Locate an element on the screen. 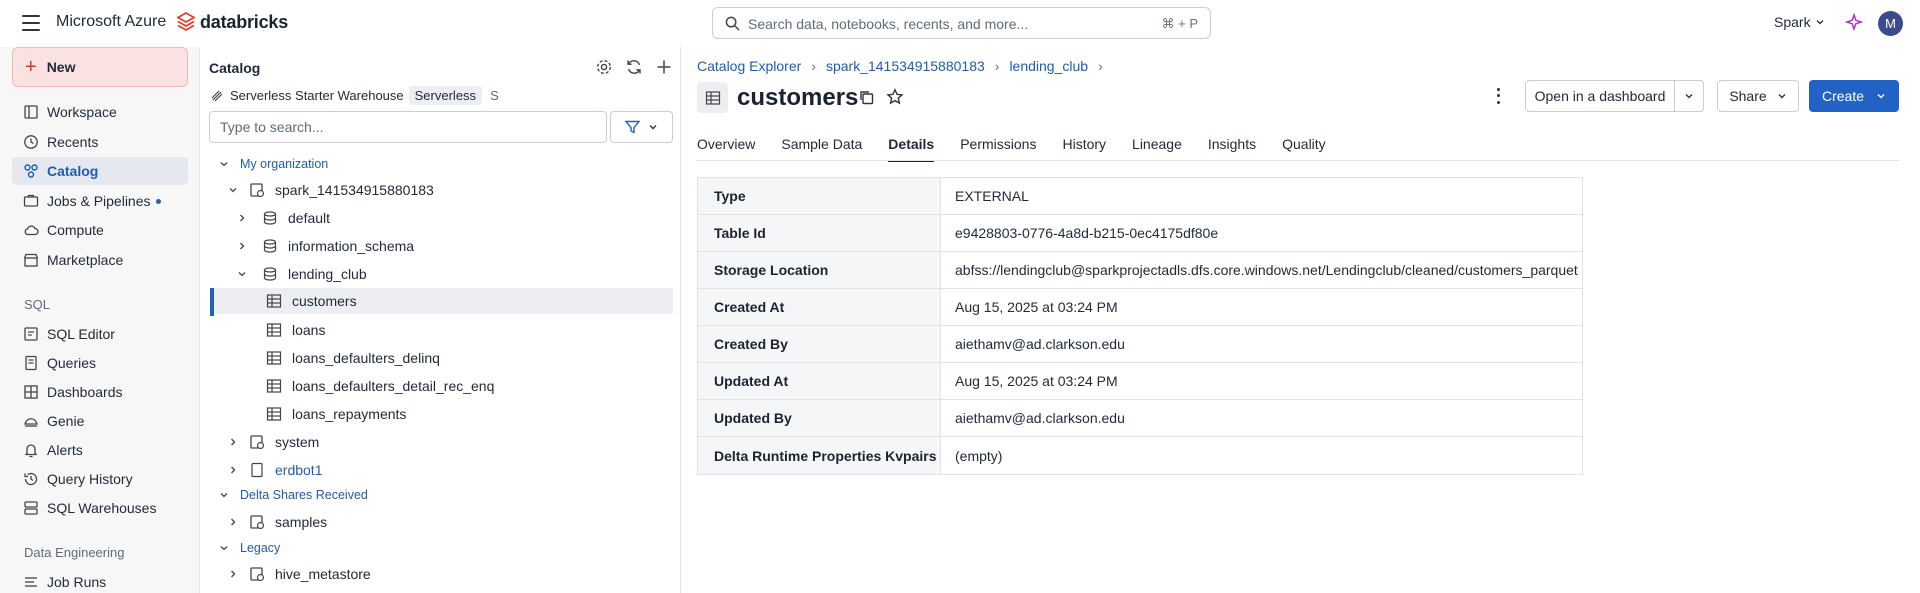 This screenshot has height=593, width=1920. open-in-dashboard-label: Open in a dashboard is located at coordinates (1600, 96).